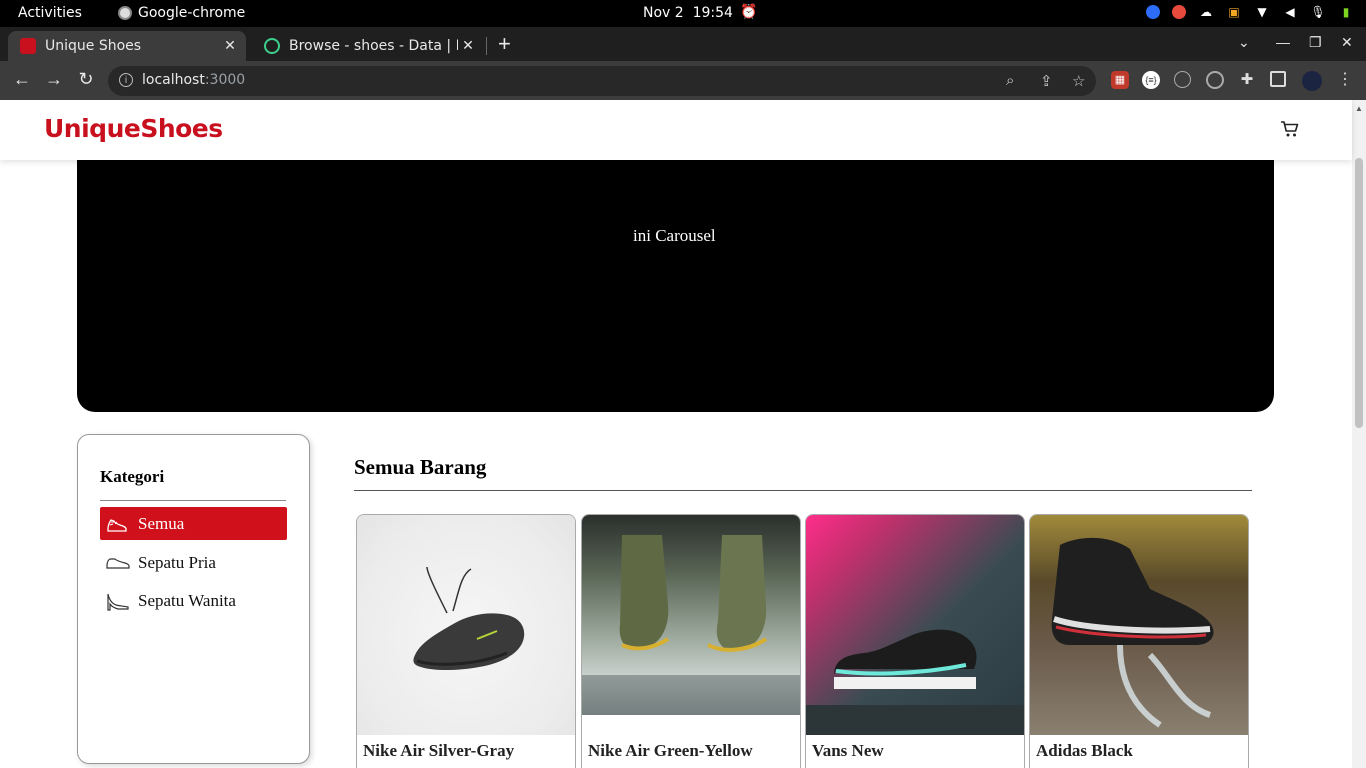 The width and height of the screenshot is (1366, 768). I want to click on clock: Nov 2 19:54, so click(688, 13).